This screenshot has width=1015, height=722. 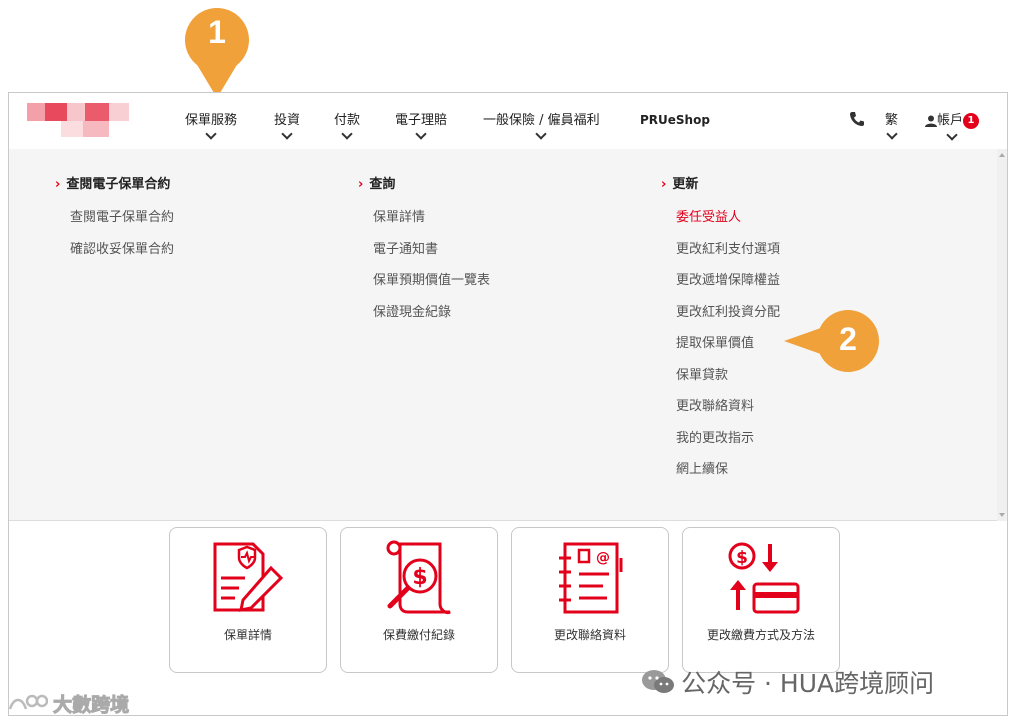 I want to click on tile-policy-details: 保單詳情, so click(x=248, y=600).